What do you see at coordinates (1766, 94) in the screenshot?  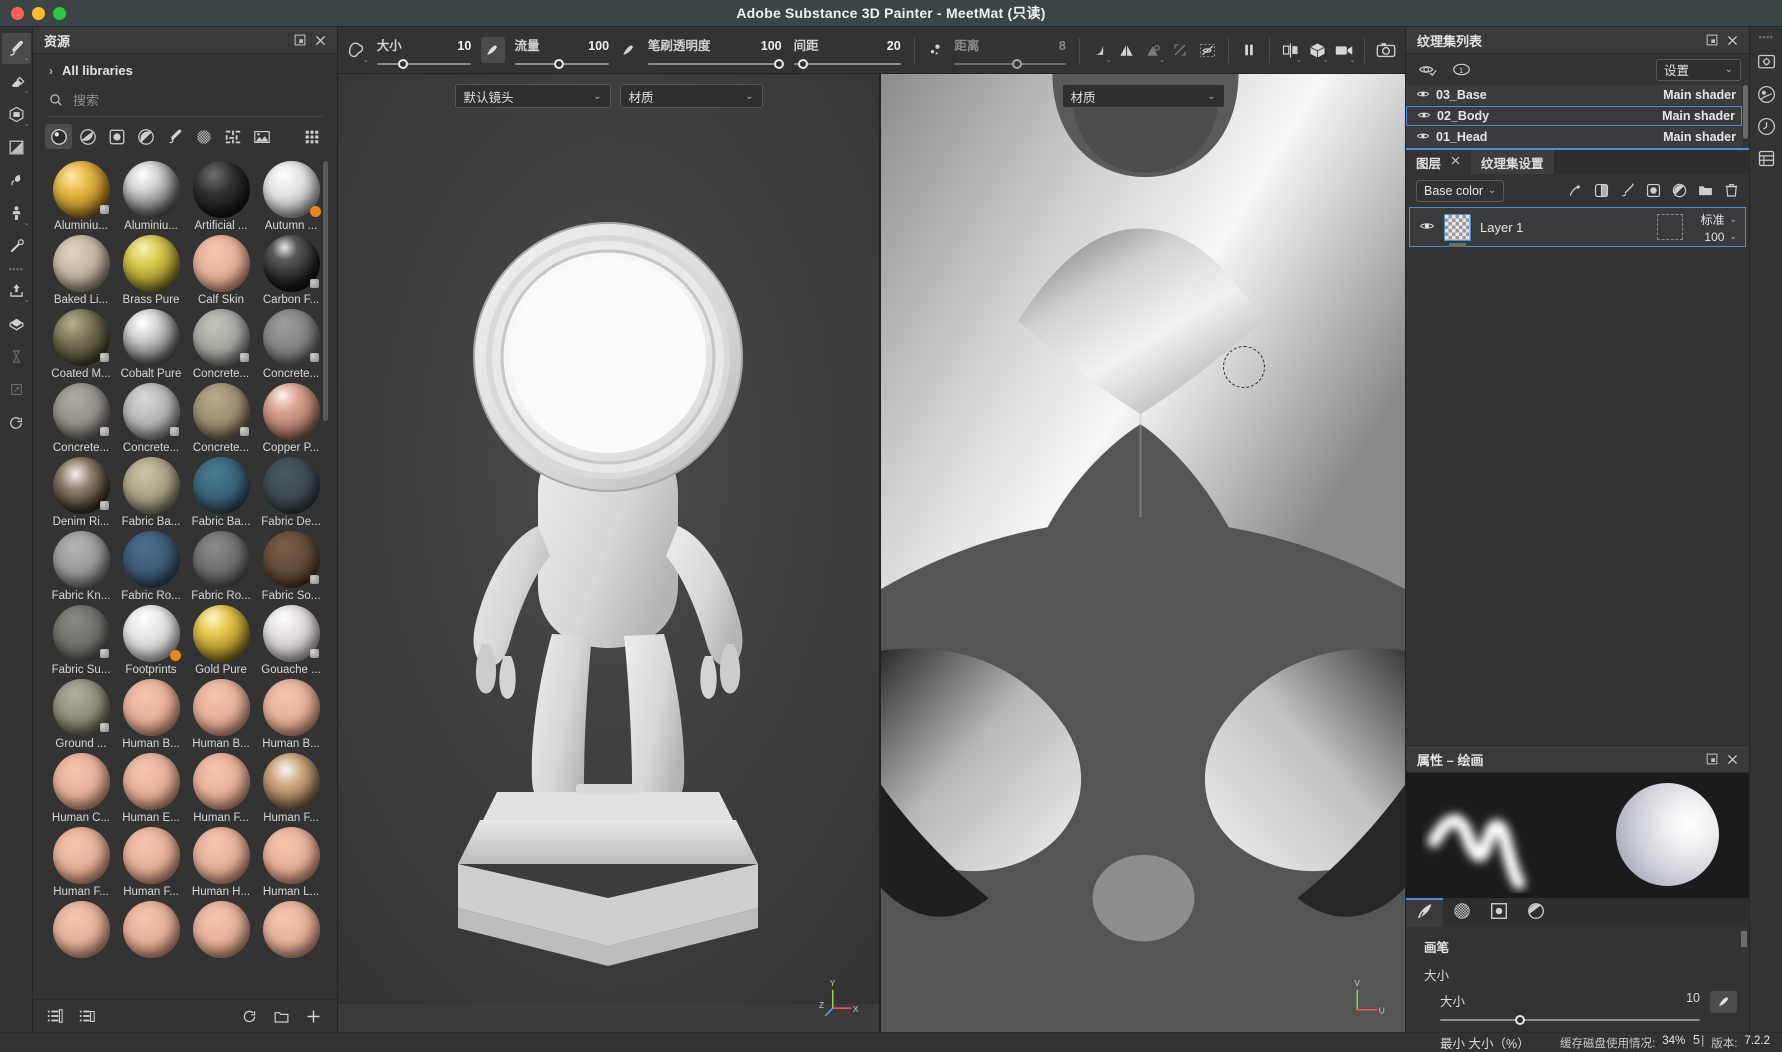 I see `environment-settings-button` at bounding box center [1766, 94].